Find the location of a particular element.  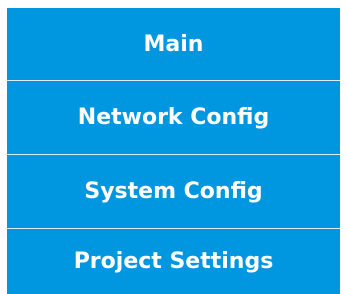

menu-item-label: System Config is located at coordinates (173, 191).